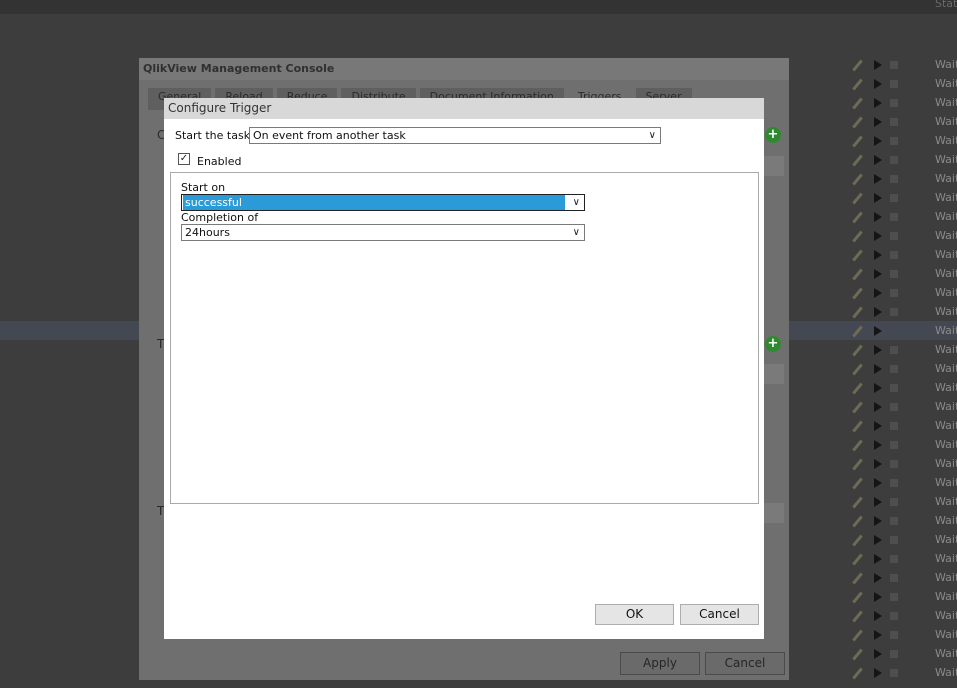 The width and height of the screenshot is (957, 688). I want to click on dialog-cancel-button: Cancel, so click(719, 614).